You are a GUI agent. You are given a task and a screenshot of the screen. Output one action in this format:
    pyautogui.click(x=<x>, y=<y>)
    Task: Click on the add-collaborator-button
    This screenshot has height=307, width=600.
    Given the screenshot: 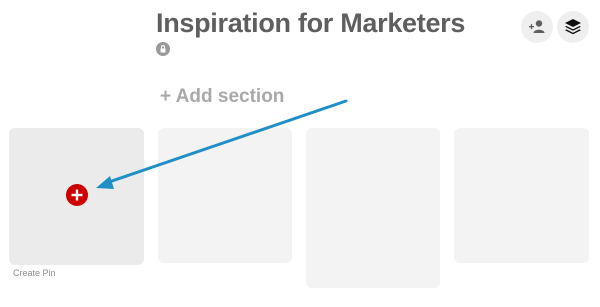 What is the action you would take?
    pyautogui.click(x=537, y=27)
    